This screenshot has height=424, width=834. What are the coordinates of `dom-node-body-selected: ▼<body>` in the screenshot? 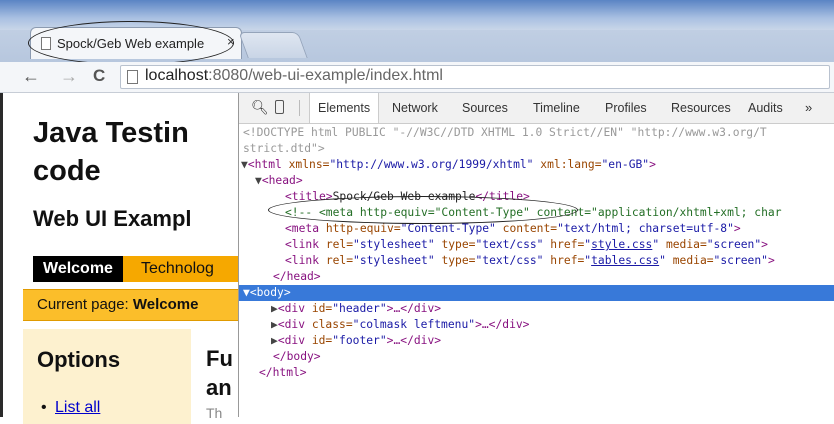 It's located at (536, 293).